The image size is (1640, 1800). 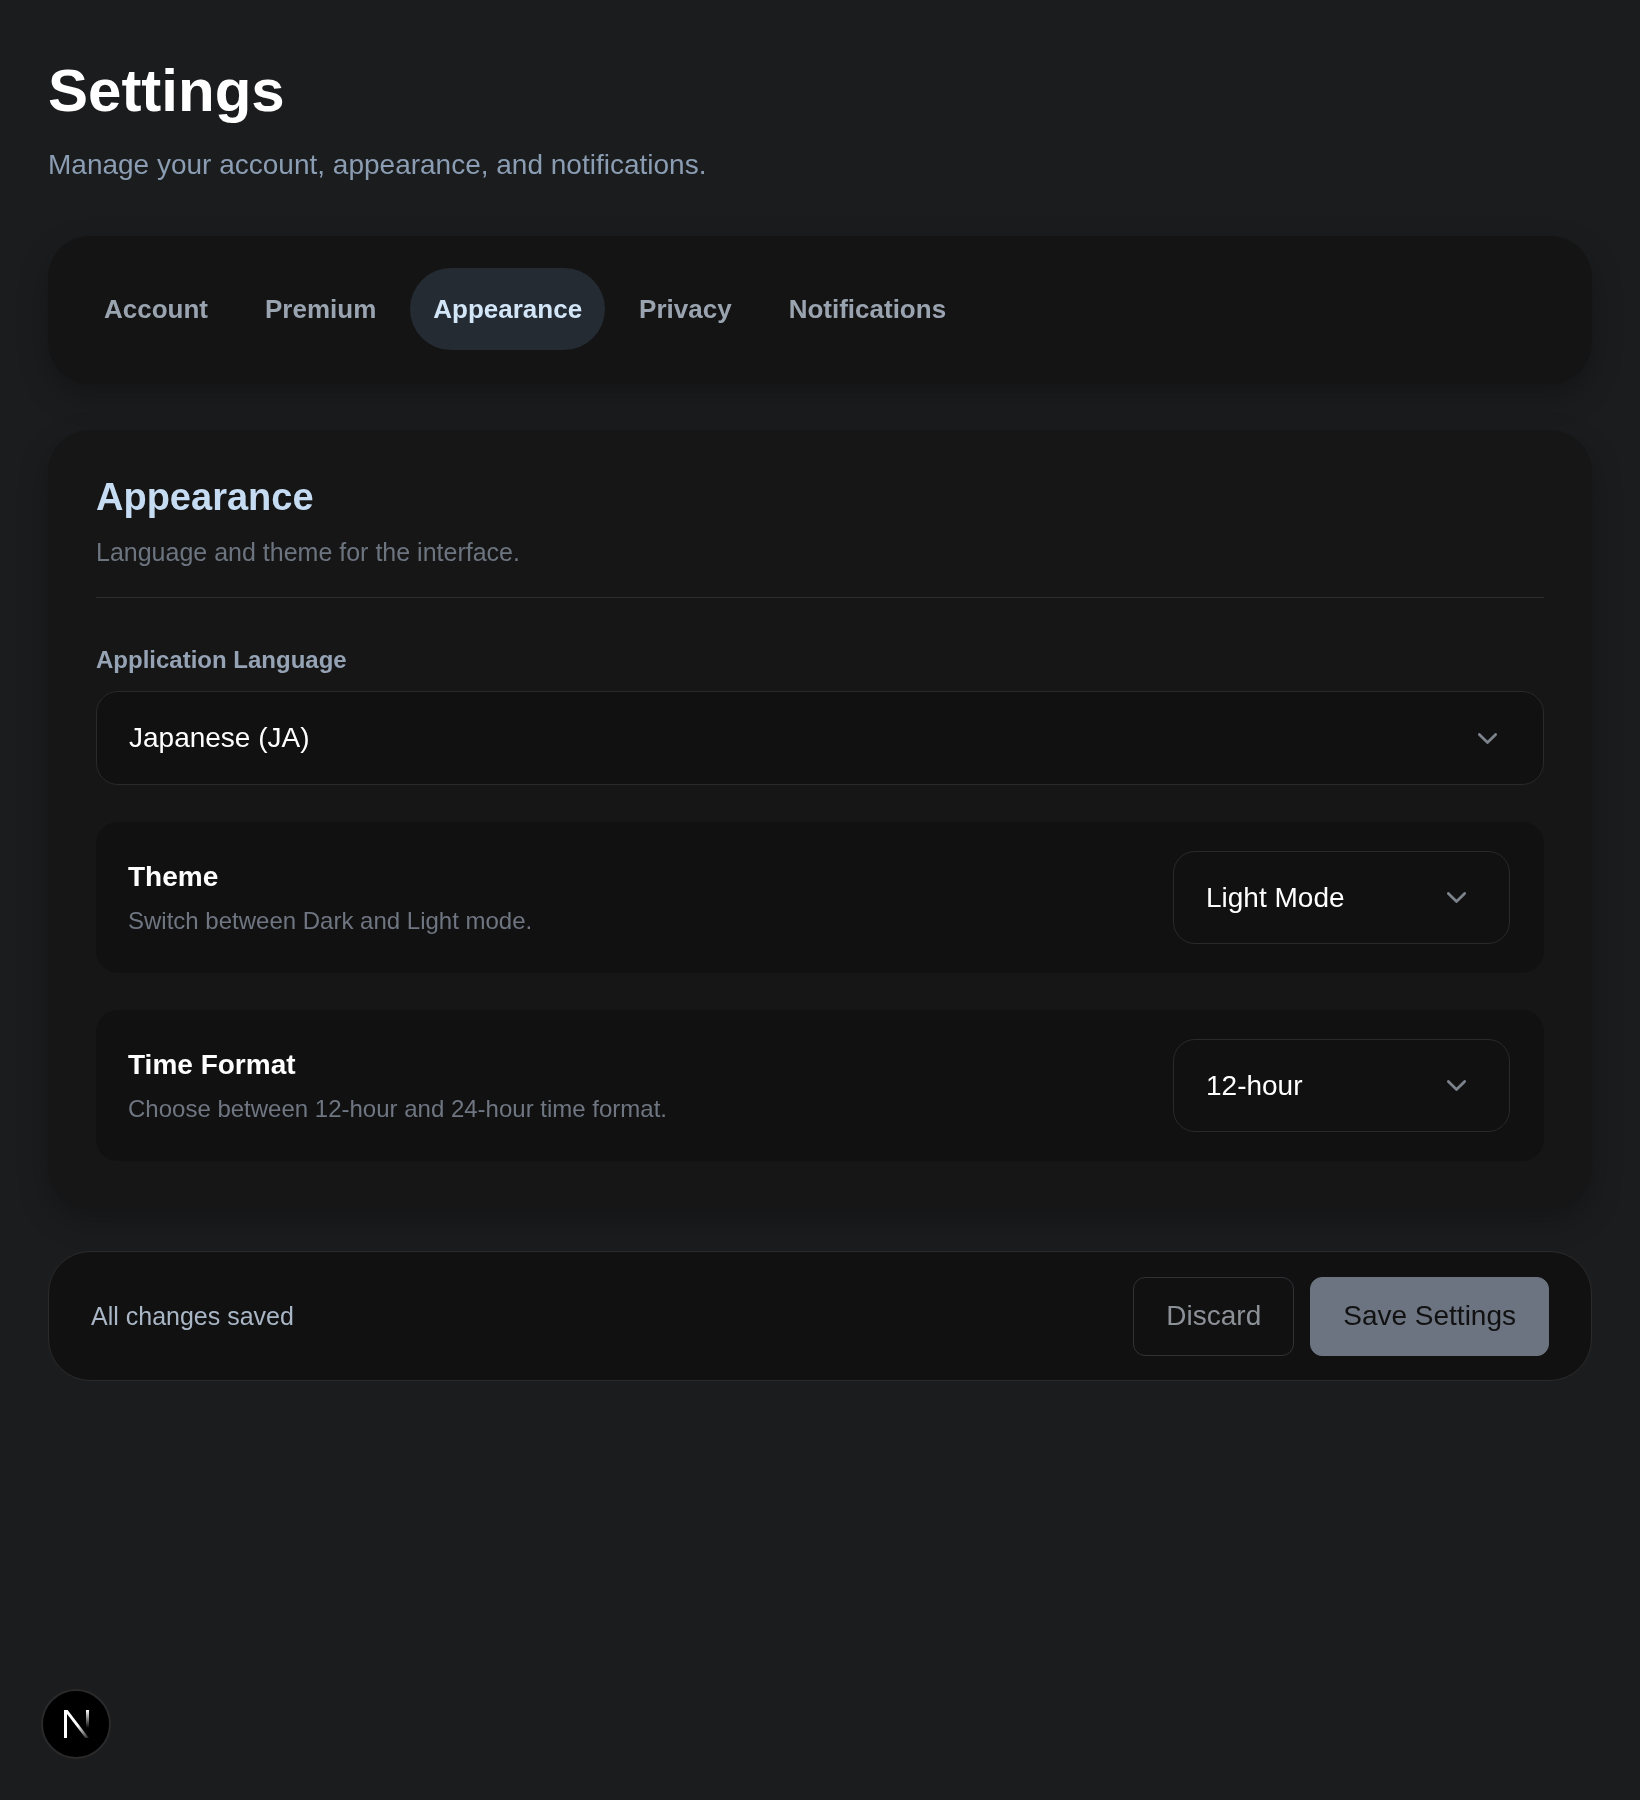 What do you see at coordinates (166, 91) in the screenshot?
I see `page-title: Settings` at bounding box center [166, 91].